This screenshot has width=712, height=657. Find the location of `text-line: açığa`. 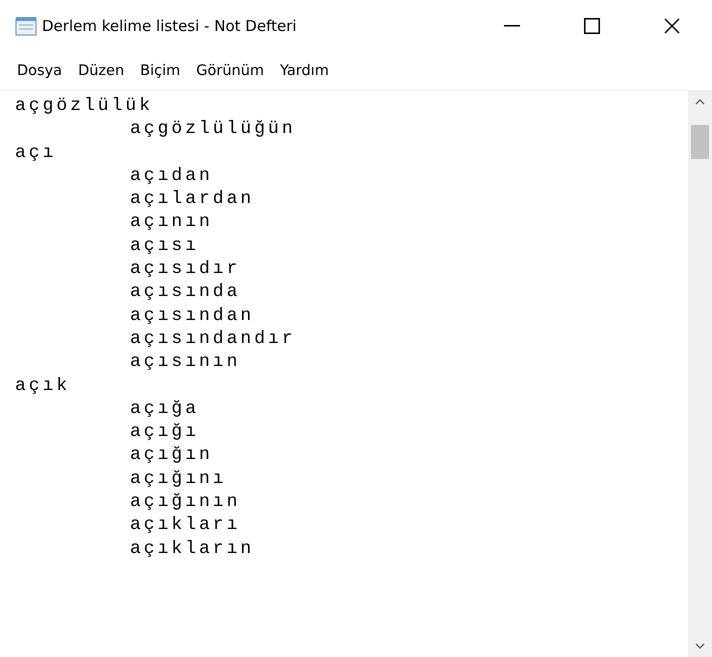

text-line: açığa is located at coordinates (165, 408).